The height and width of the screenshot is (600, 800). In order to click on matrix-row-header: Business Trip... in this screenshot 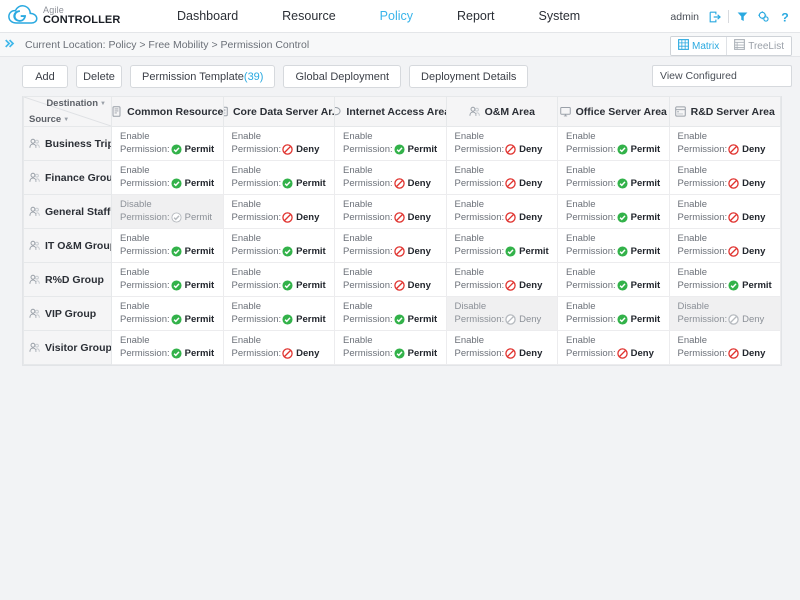, I will do `click(67, 143)`.